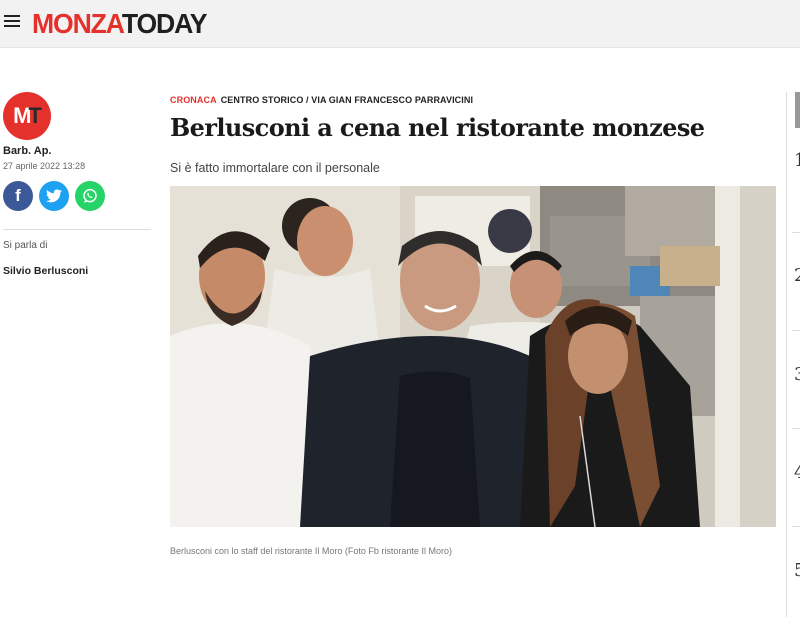 This screenshot has height=617, width=800. Describe the element at coordinates (27, 151) in the screenshot. I see `author-name: Barb. Ap.` at that location.